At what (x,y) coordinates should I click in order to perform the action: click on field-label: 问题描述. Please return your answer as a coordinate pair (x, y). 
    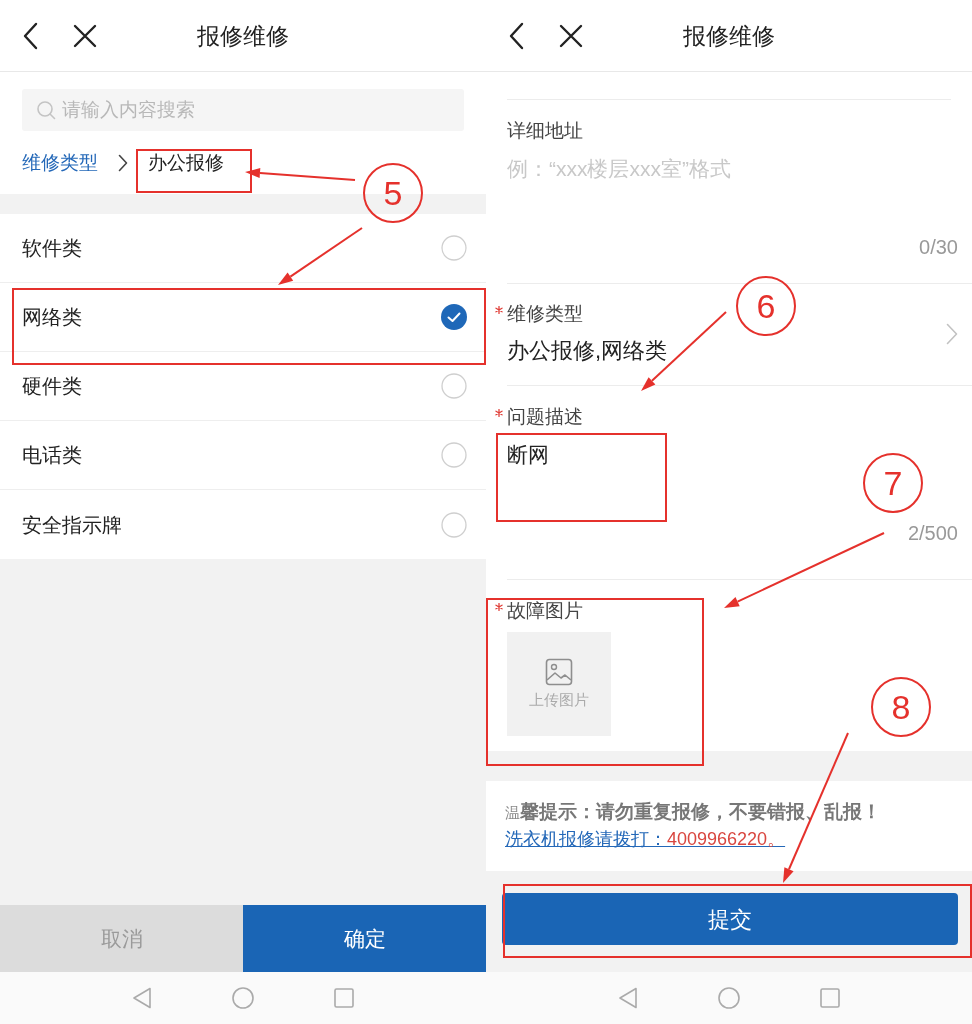
    Looking at the image, I should click on (545, 417).